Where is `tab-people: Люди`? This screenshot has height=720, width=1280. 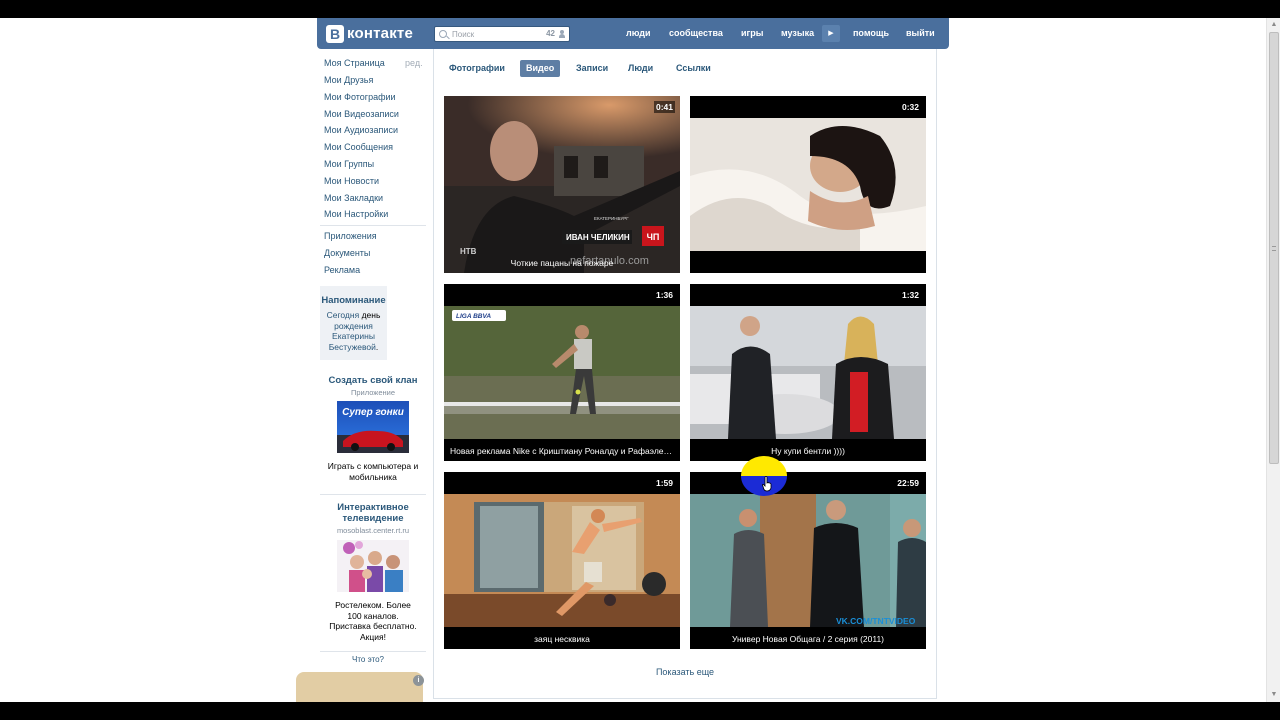
tab-people: Люди is located at coordinates (640, 68).